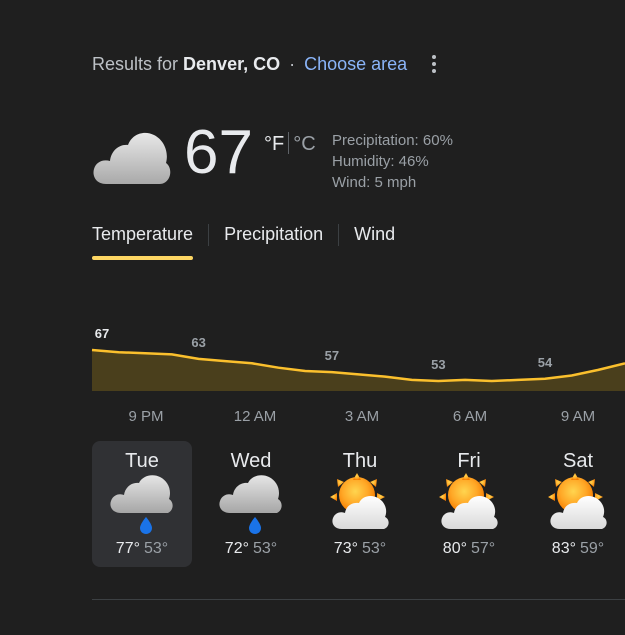  Describe the element at coordinates (374, 182) in the screenshot. I see `wind-text: Wind: 5 mph` at that location.